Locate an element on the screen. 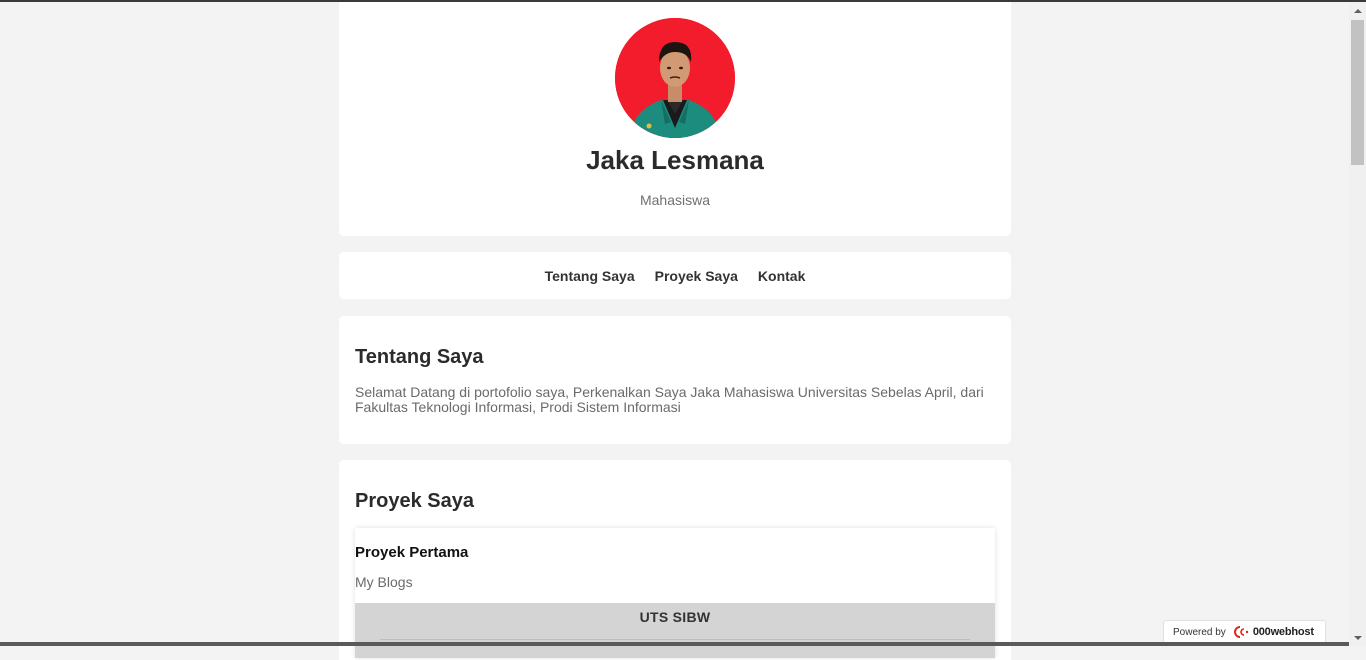 The image size is (1366, 660). scroll-down-arrow-icon is located at coordinates (1357, 637).